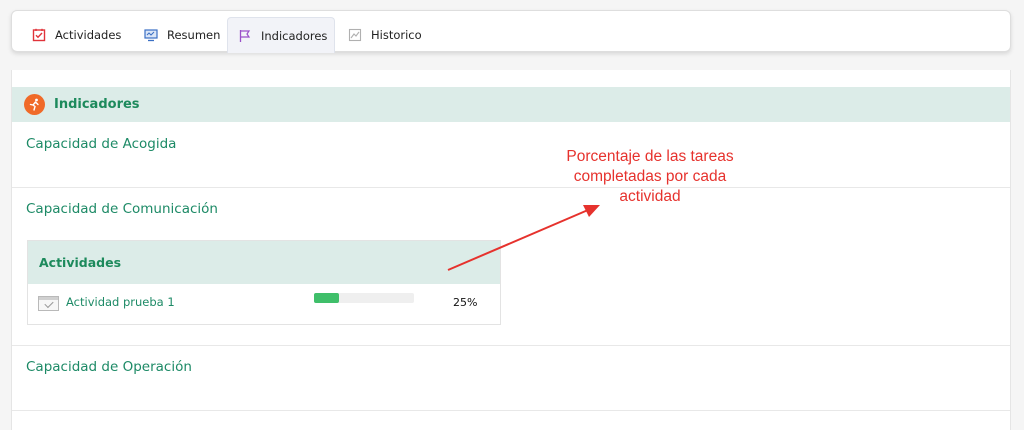 The height and width of the screenshot is (430, 1024). What do you see at coordinates (39, 35) in the screenshot?
I see `calendar-check-icon` at bounding box center [39, 35].